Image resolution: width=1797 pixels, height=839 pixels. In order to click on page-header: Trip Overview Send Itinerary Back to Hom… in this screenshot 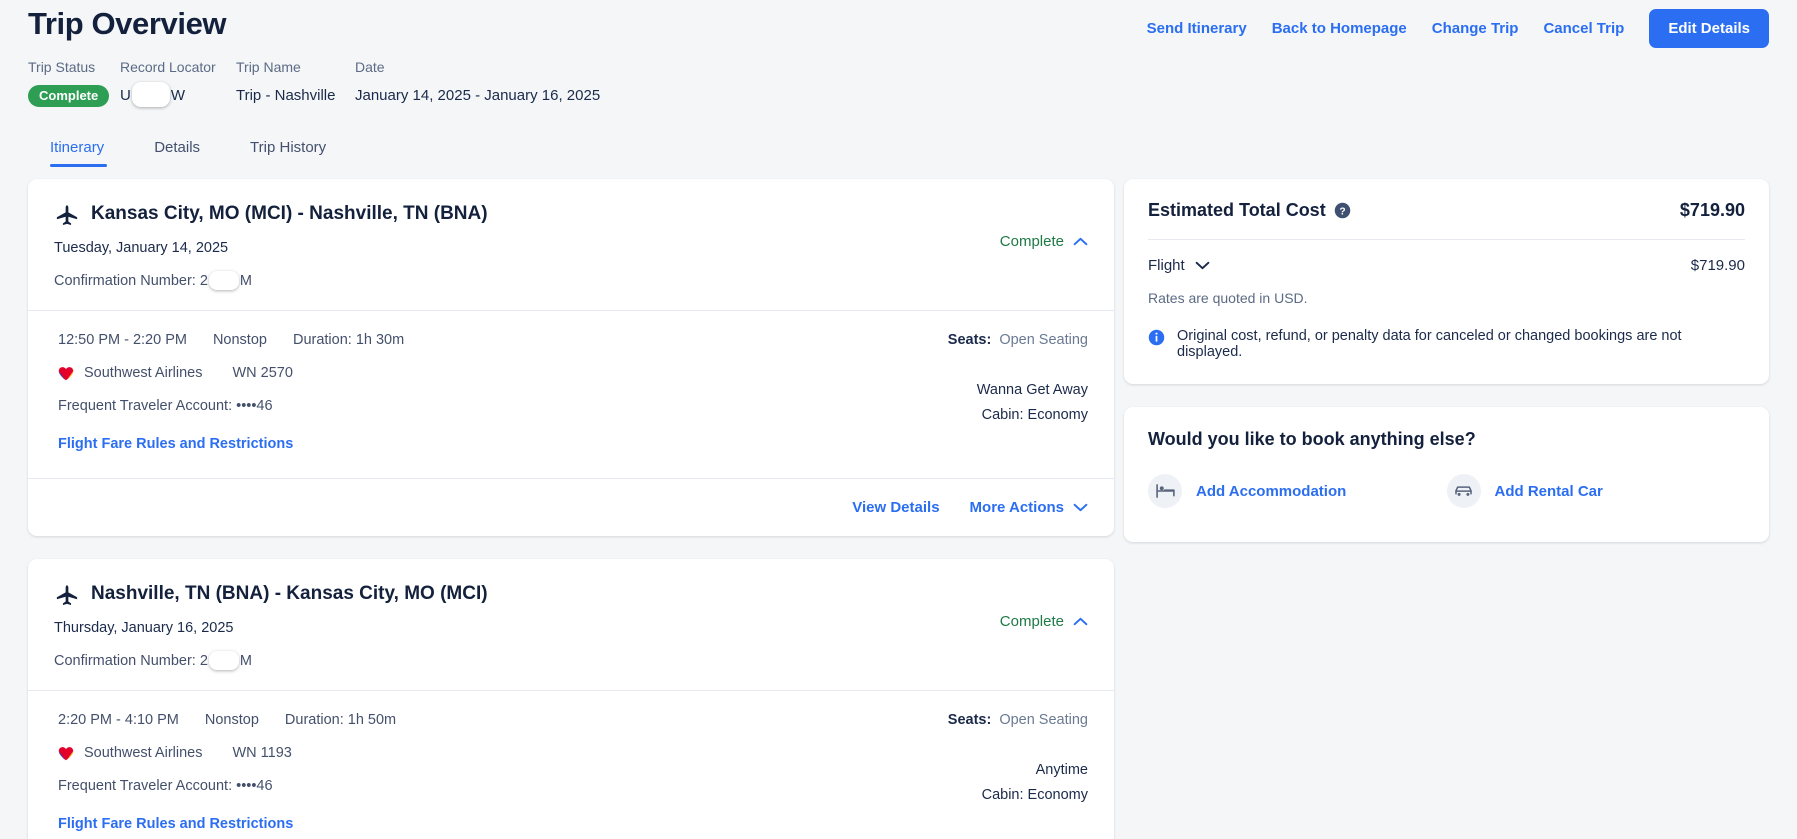, I will do `click(898, 24)`.